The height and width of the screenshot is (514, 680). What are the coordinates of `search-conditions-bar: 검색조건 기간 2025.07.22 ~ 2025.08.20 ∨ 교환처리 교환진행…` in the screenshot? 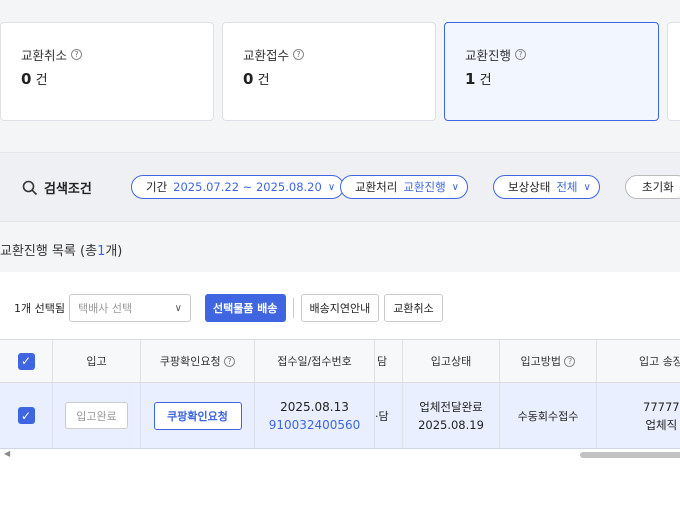 It's located at (340, 187).